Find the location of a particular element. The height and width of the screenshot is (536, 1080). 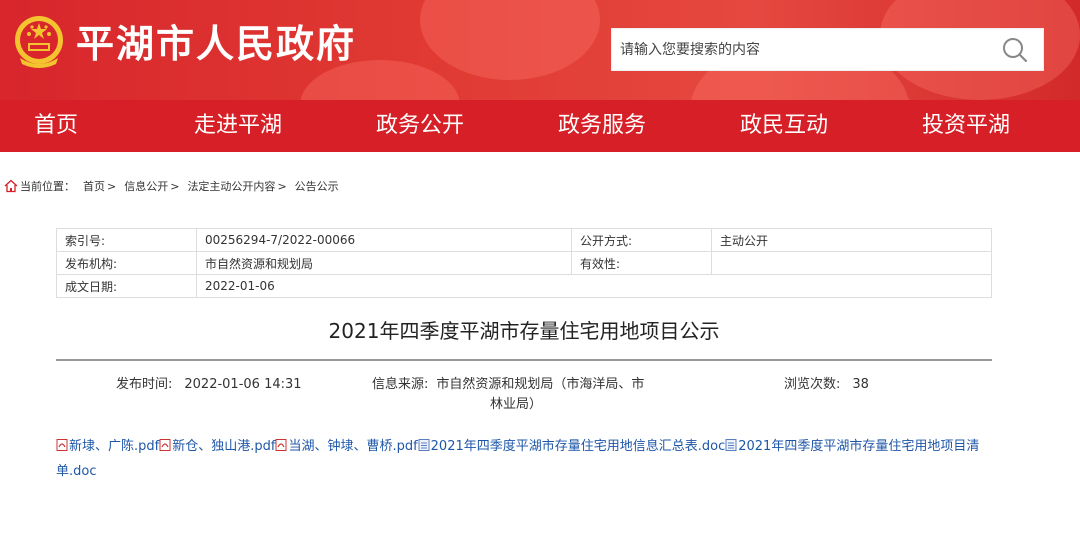

date-value: 2022-01-06 is located at coordinates (594, 286).